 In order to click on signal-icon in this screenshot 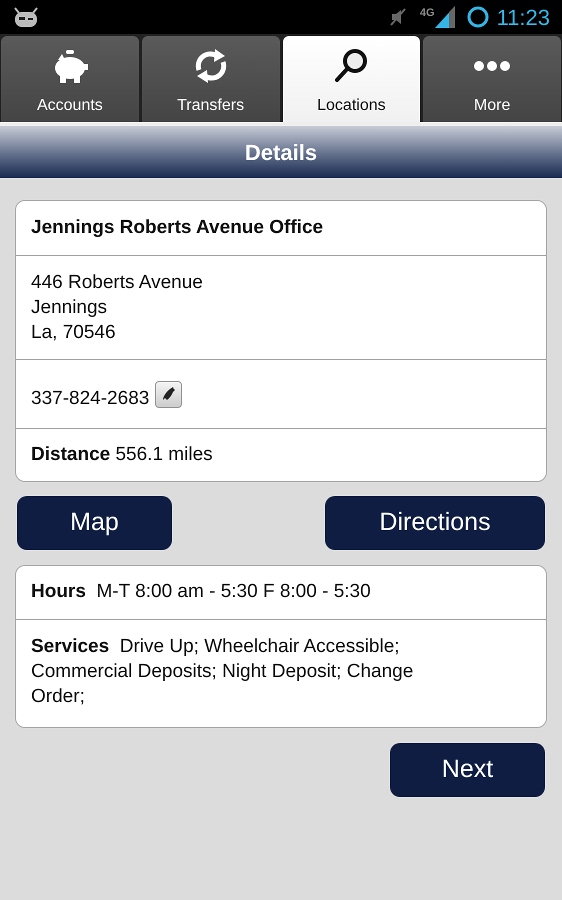, I will do `click(444, 17)`.